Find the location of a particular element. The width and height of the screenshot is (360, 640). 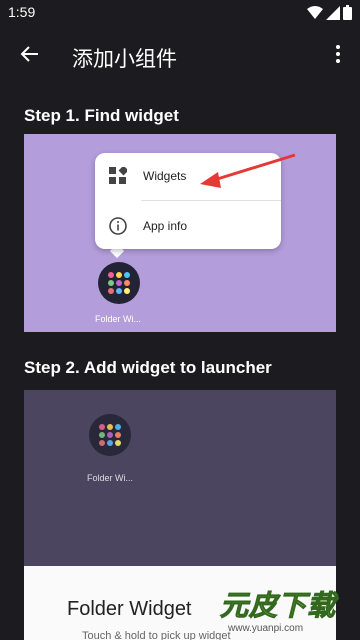

watermark-logo: 元皮下载 www.yuanpi.com is located at coordinates (286, 610).